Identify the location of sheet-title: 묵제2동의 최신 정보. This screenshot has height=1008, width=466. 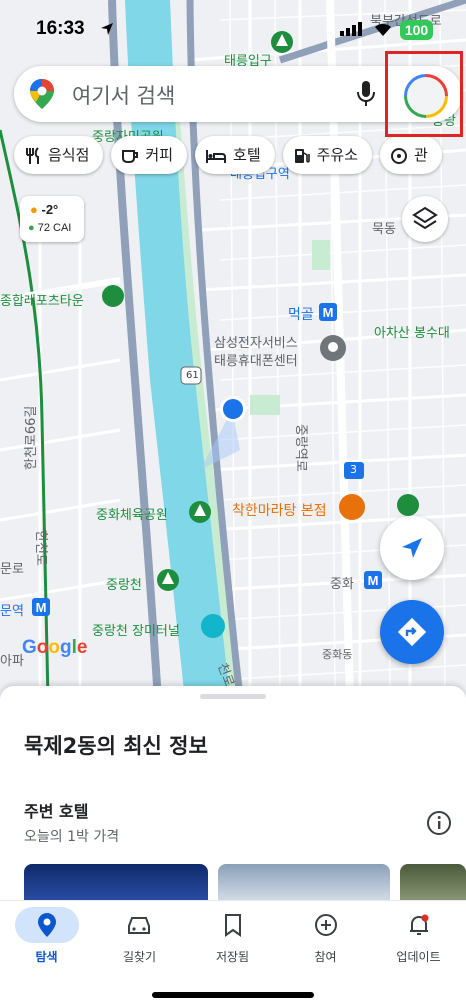
(116, 746).